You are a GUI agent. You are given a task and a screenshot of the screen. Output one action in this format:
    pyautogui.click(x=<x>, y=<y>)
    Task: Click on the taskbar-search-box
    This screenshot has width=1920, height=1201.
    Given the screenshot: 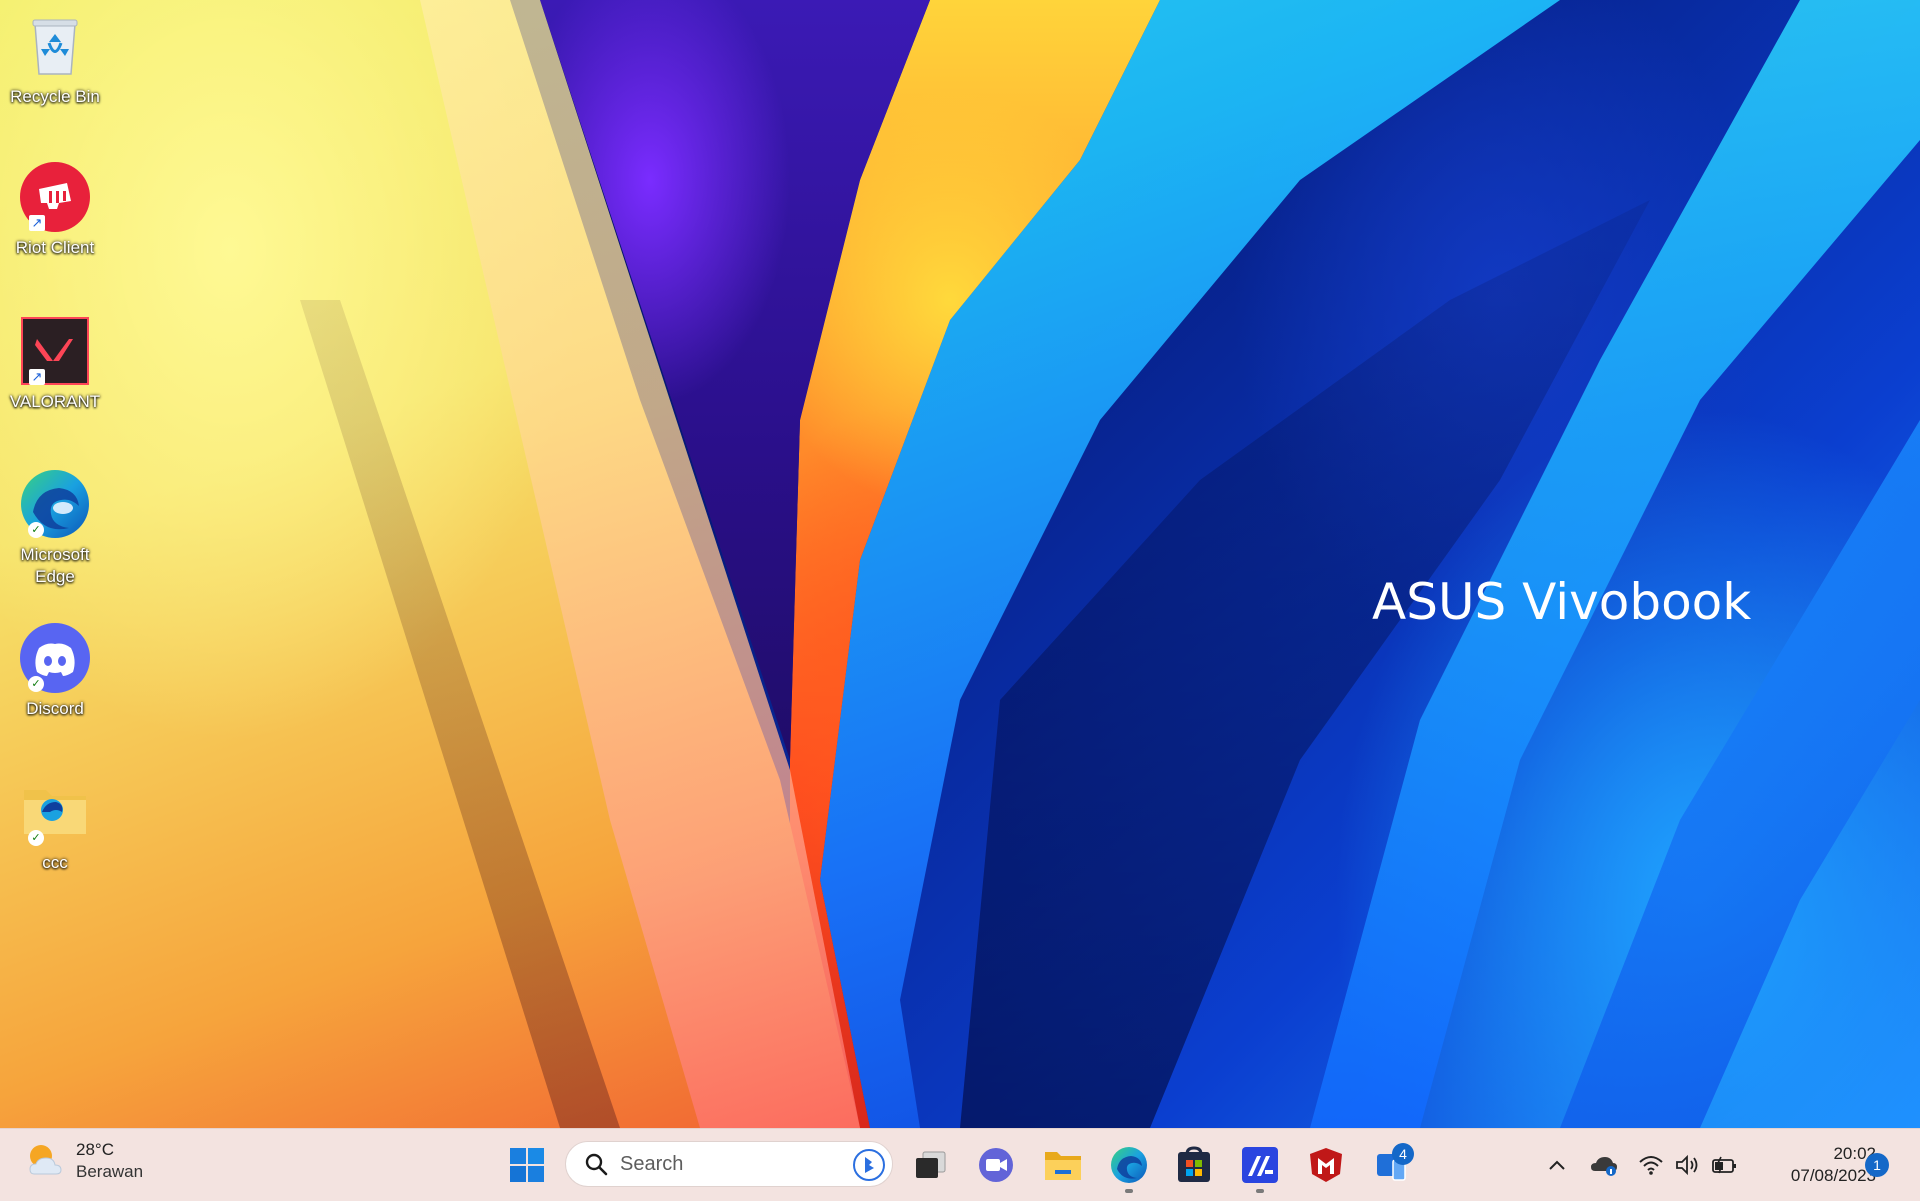 What is the action you would take?
    pyautogui.click(x=729, y=1164)
    